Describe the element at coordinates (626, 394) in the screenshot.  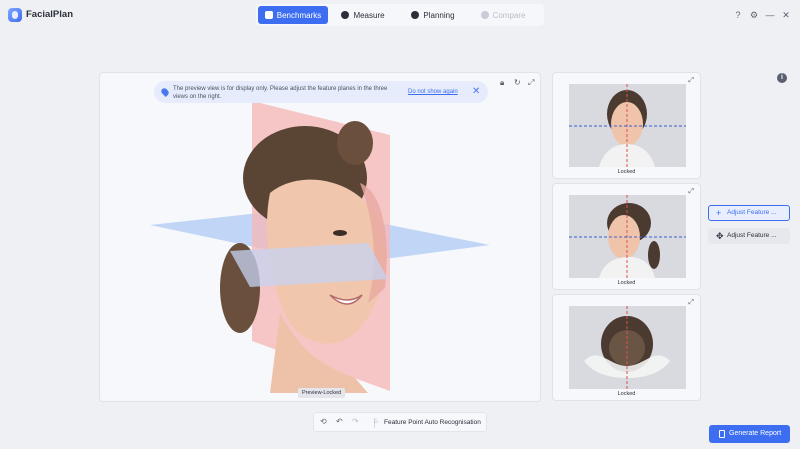
I see `top-view-caption: Locked` at that location.